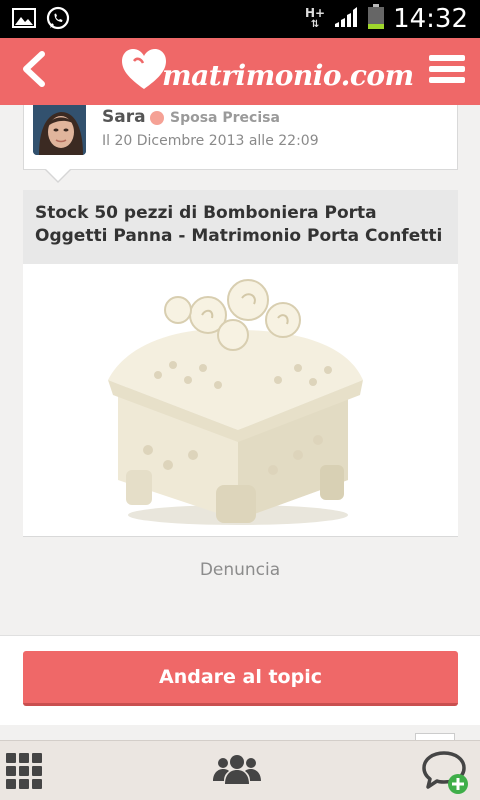  I want to click on heart-logo-icon, so click(144, 71).